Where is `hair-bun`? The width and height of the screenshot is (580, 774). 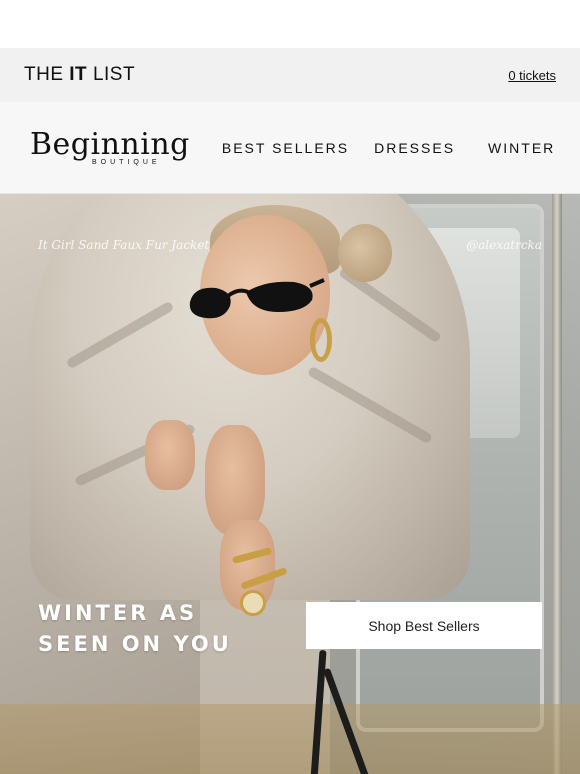 hair-bun is located at coordinates (365, 253).